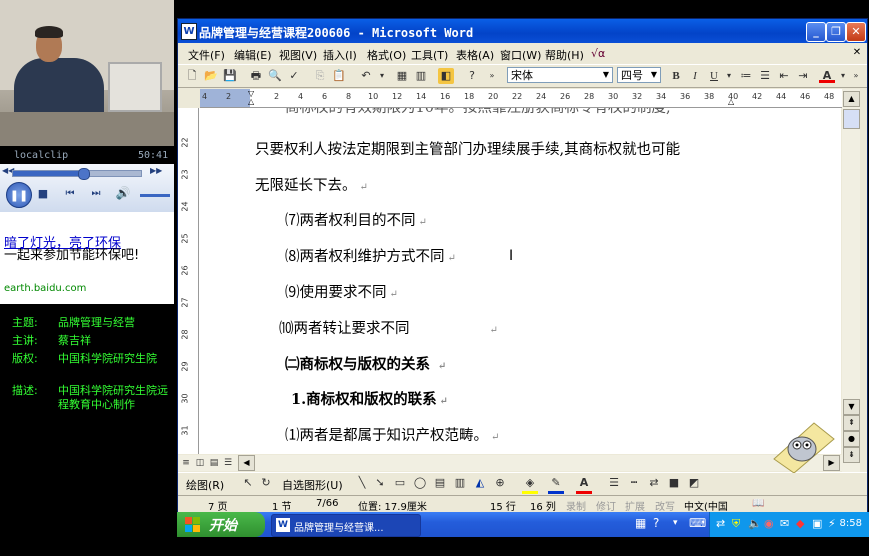 This screenshot has height=556, width=869. What do you see at coordinates (214, 462) in the screenshot?
I see `print-view-icon: ▤` at bounding box center [214, 462].